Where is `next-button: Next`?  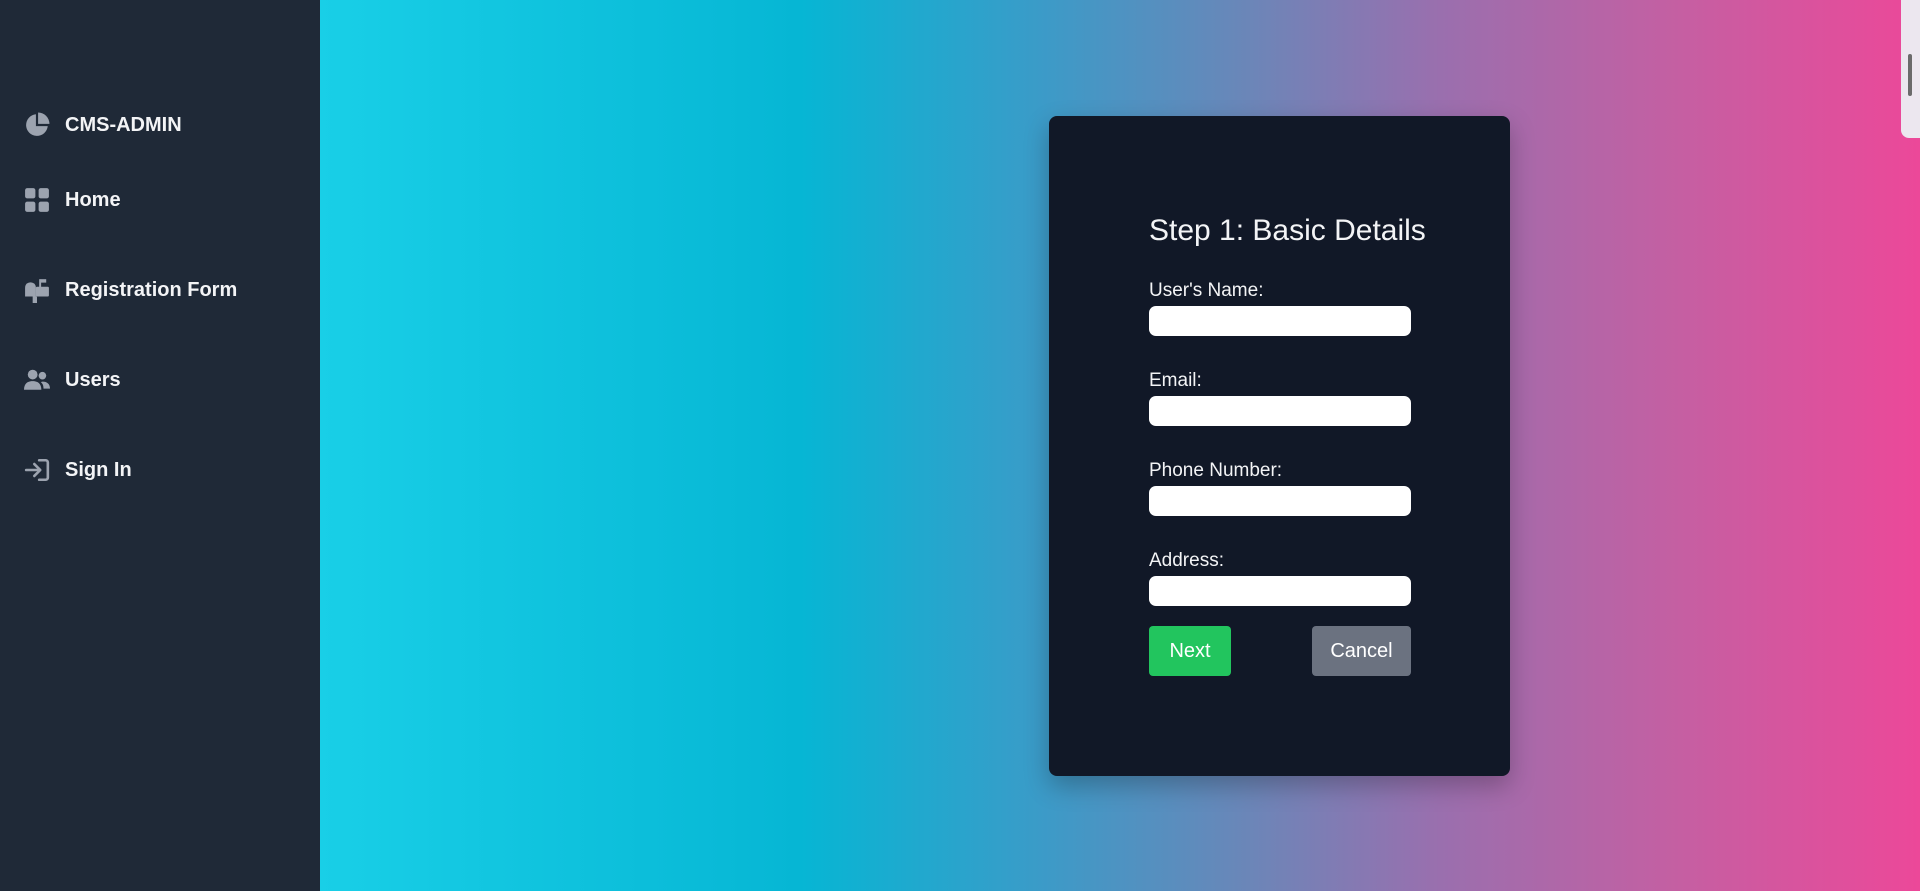
next-button: Next is located at coordinates (1190, 651).